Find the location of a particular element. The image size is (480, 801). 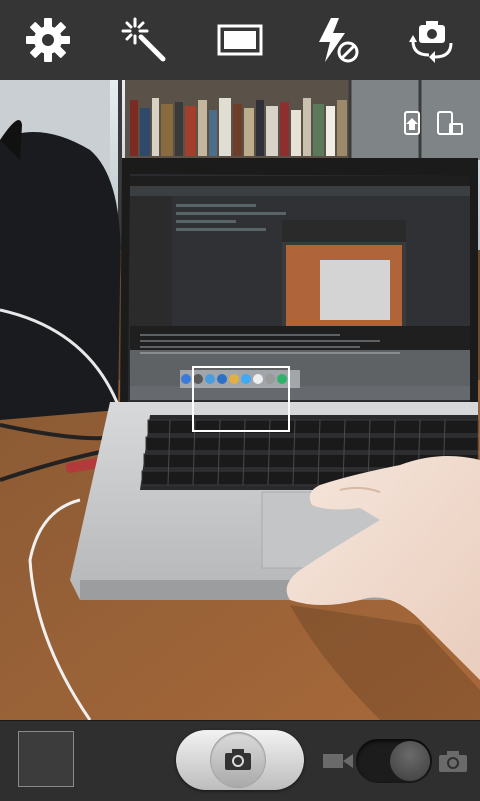

last-photo-thumbnail is located at coordinates (46, 759).